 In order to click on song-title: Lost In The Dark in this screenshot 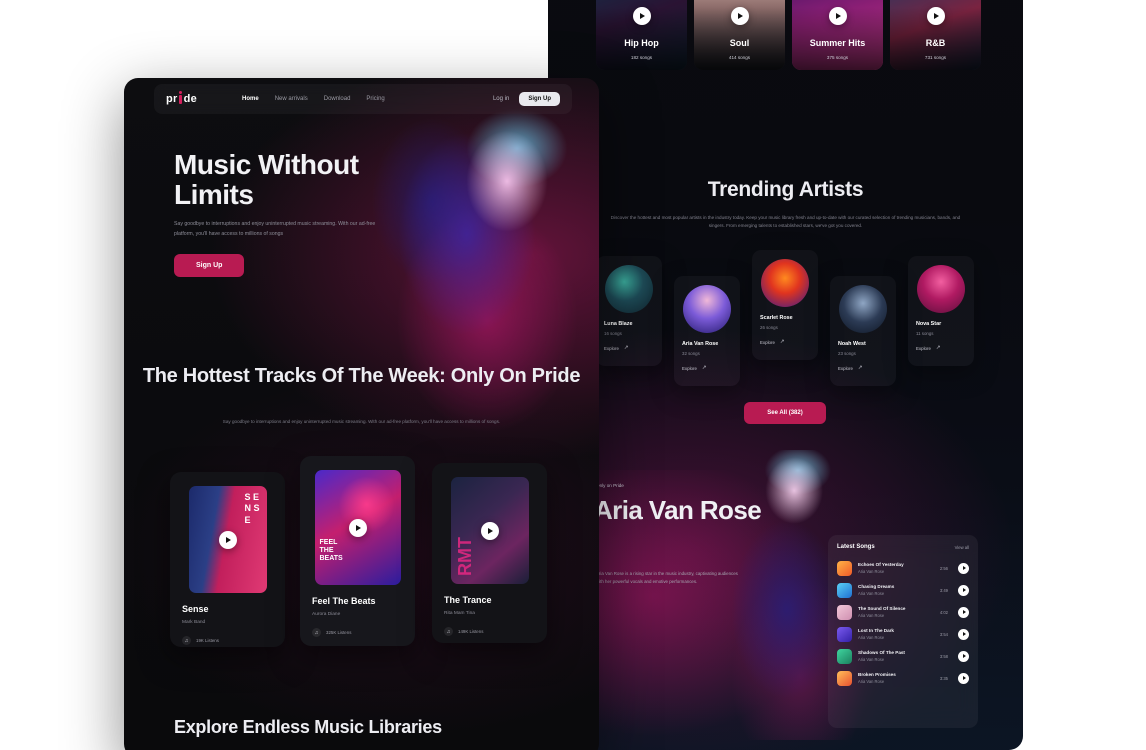, I will do `click(876, 630)`.